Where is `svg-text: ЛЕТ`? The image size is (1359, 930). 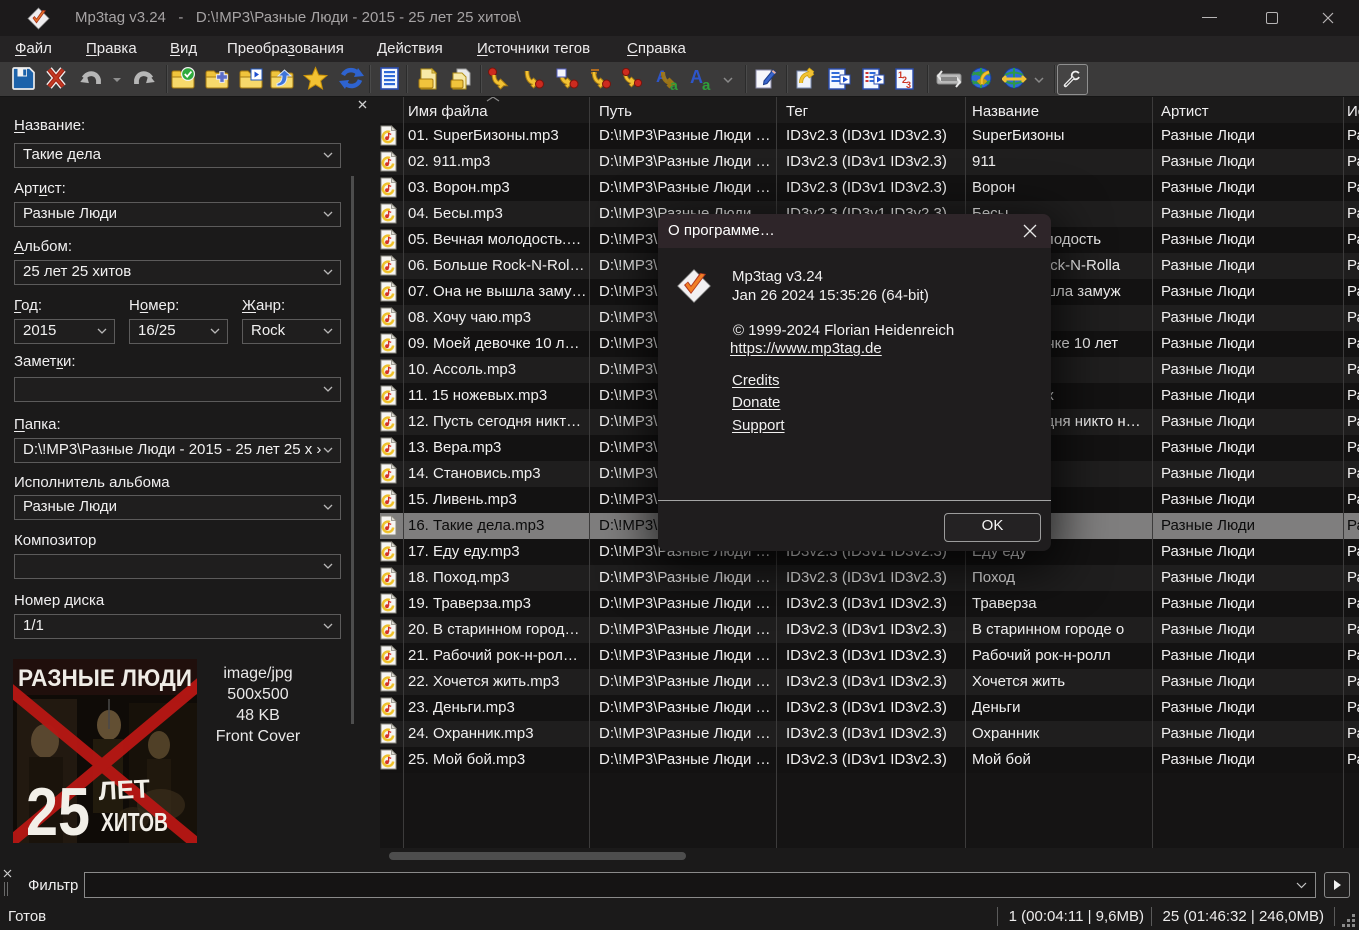
svg-text: ЛЕТ is located at coordinates (124, 789).